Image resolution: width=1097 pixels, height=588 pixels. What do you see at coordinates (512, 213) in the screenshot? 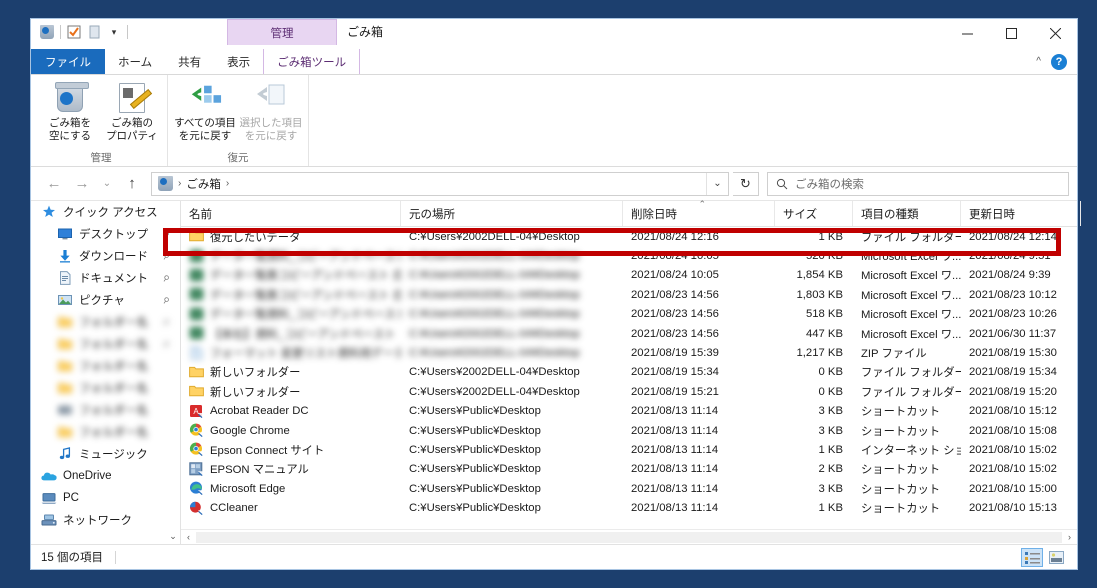
I see `column-header-1: 元の場所` at bounding box center [512, 213].